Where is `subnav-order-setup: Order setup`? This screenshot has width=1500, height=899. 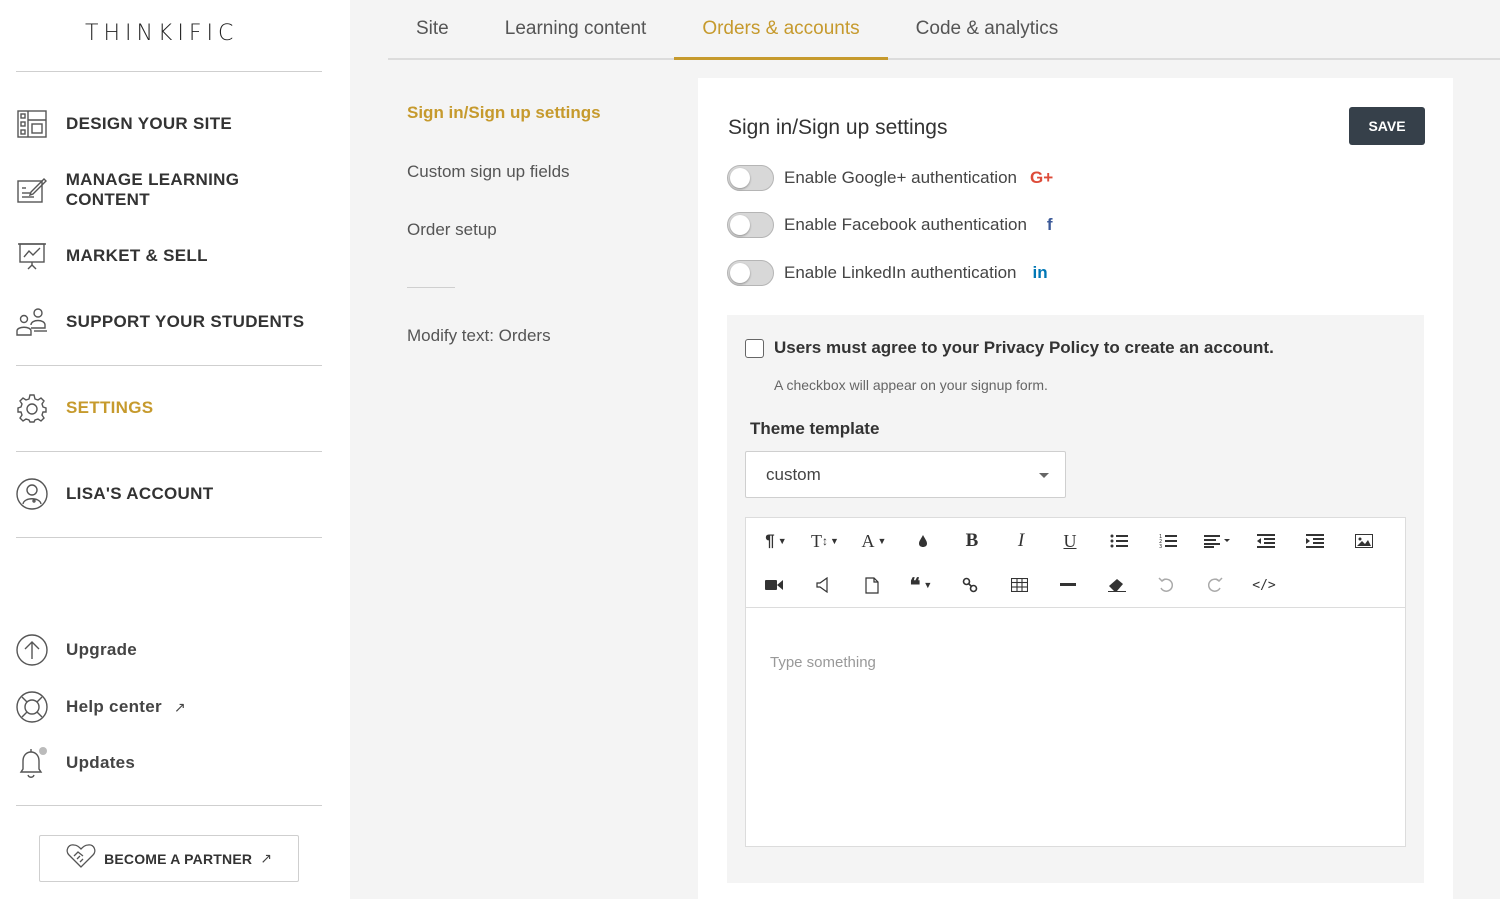 subnav-order-setup: Order setup is located at coordinates (452, 230).